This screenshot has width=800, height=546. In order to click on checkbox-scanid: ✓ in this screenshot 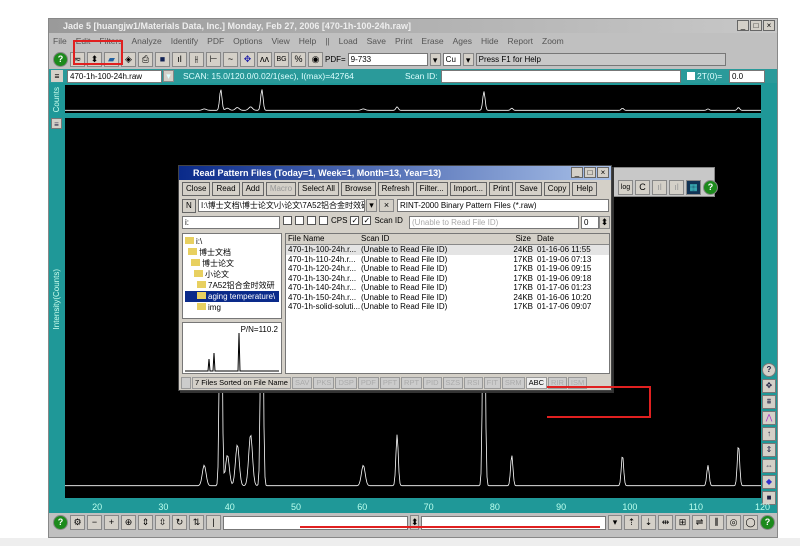, I will do `click(367, 220)`.